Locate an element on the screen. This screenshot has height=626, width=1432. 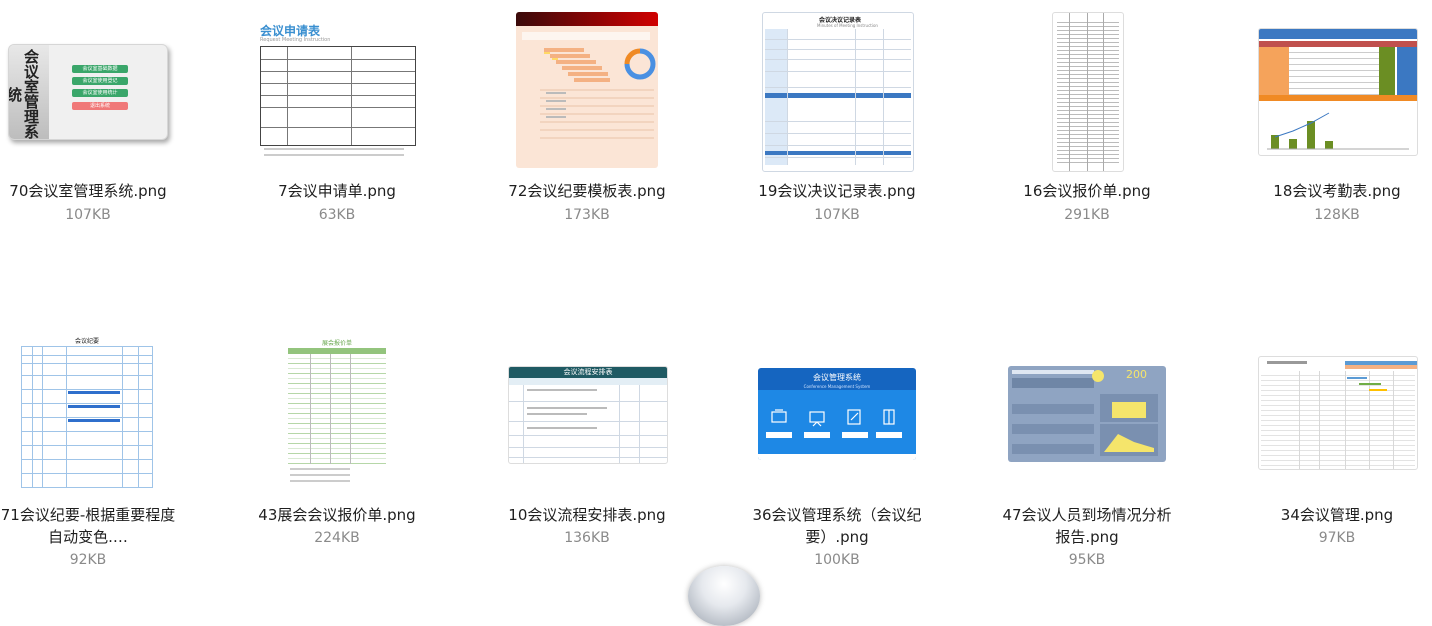
file-size: 173KB is located at coordinates (587, 215).